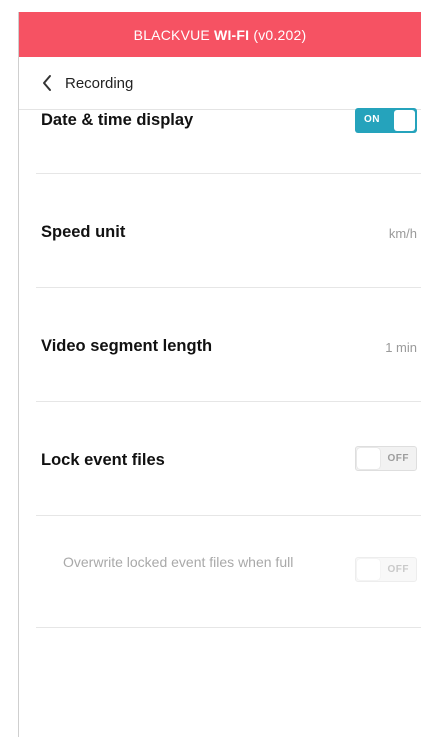 The image size is (421, 737). Describe the element at coordinates (228, 627) in the screenshot. I see `divider` at that location.